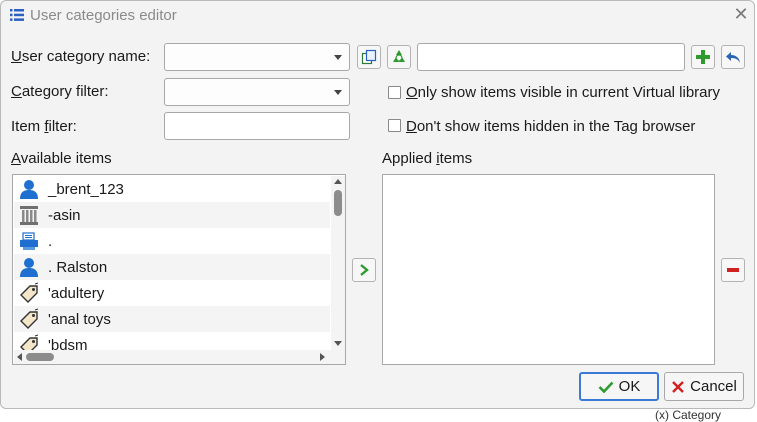  What do you see at coordinates (172, 267) in the screenshot?
I see `list-item: . Ralston` at bounding box center [172, 267].